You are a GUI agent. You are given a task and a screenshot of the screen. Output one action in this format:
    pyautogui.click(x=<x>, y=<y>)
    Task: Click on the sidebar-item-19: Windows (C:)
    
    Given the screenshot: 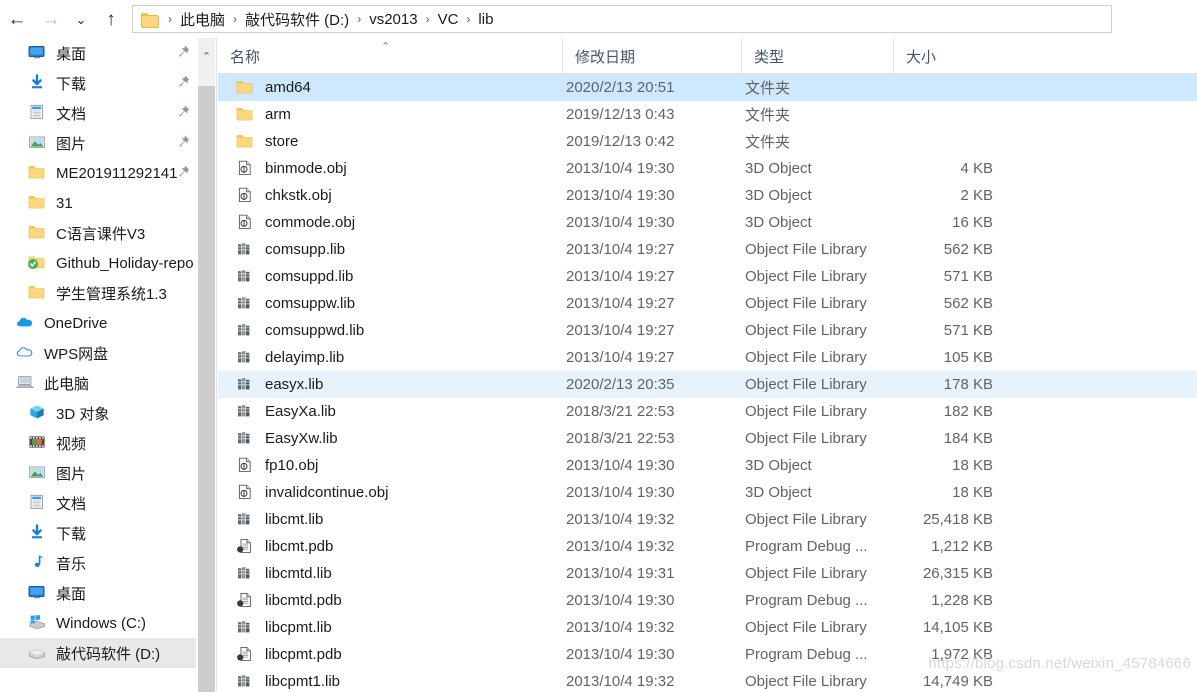 What is the action you would take?
    pyautogui.click(x=98, y=623)
    